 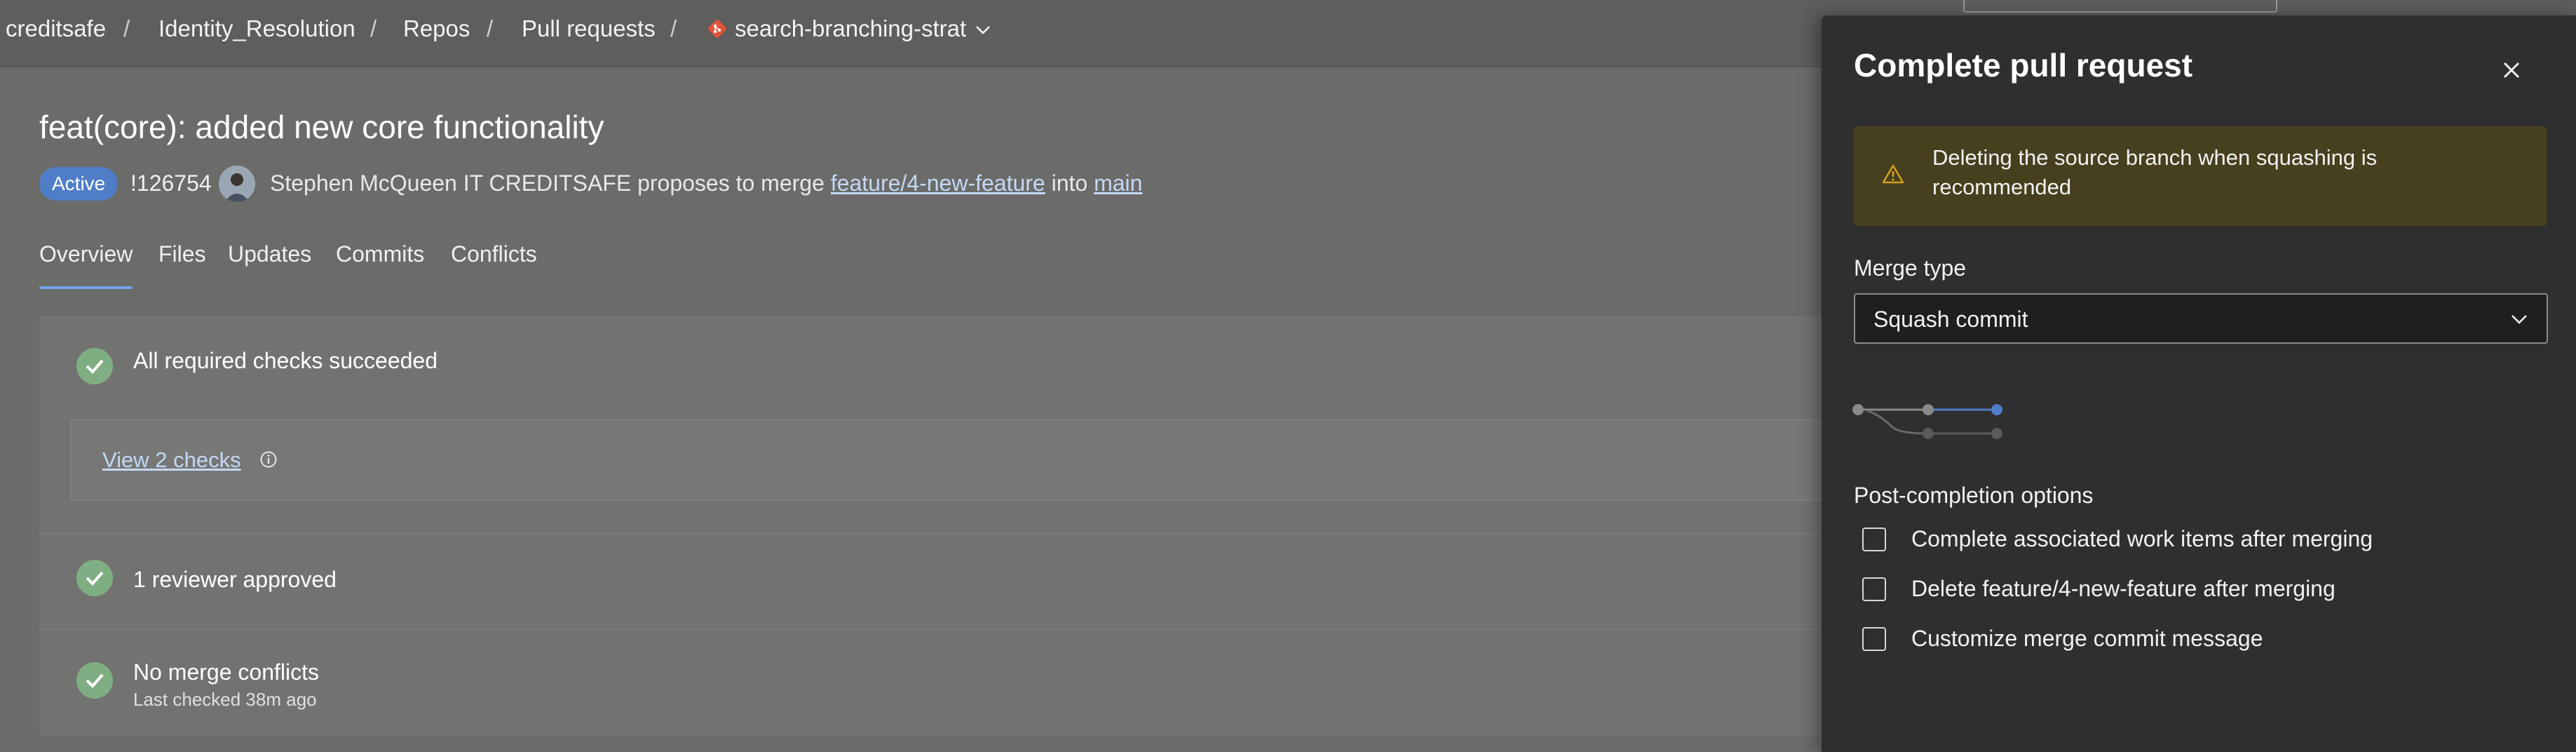 I want to click on breadcrumb-item-repo-name: search-branching-strat, so click(x=850, y=28).